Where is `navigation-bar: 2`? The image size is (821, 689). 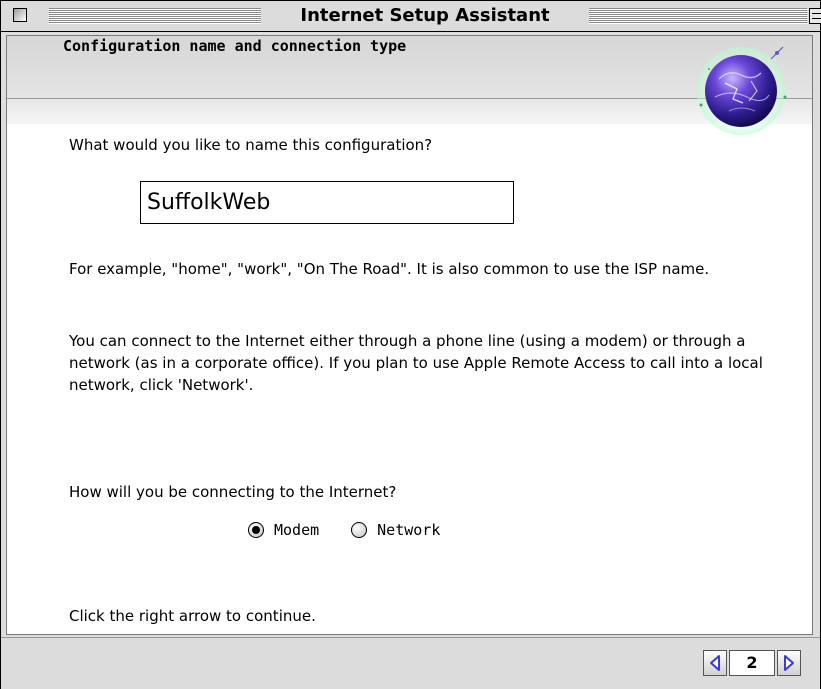 navigation-bar: 2 is located at coordinates (410, 663).